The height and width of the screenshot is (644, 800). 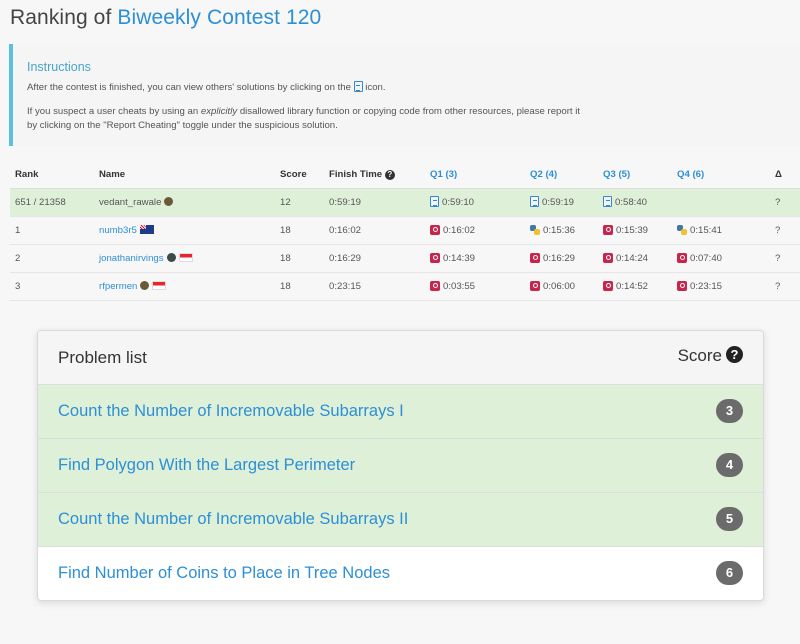 What do you see at coordinates (558, 202) in the screenshot?
I see `q-time: 0:59:19` at bounding box center [558, 202].